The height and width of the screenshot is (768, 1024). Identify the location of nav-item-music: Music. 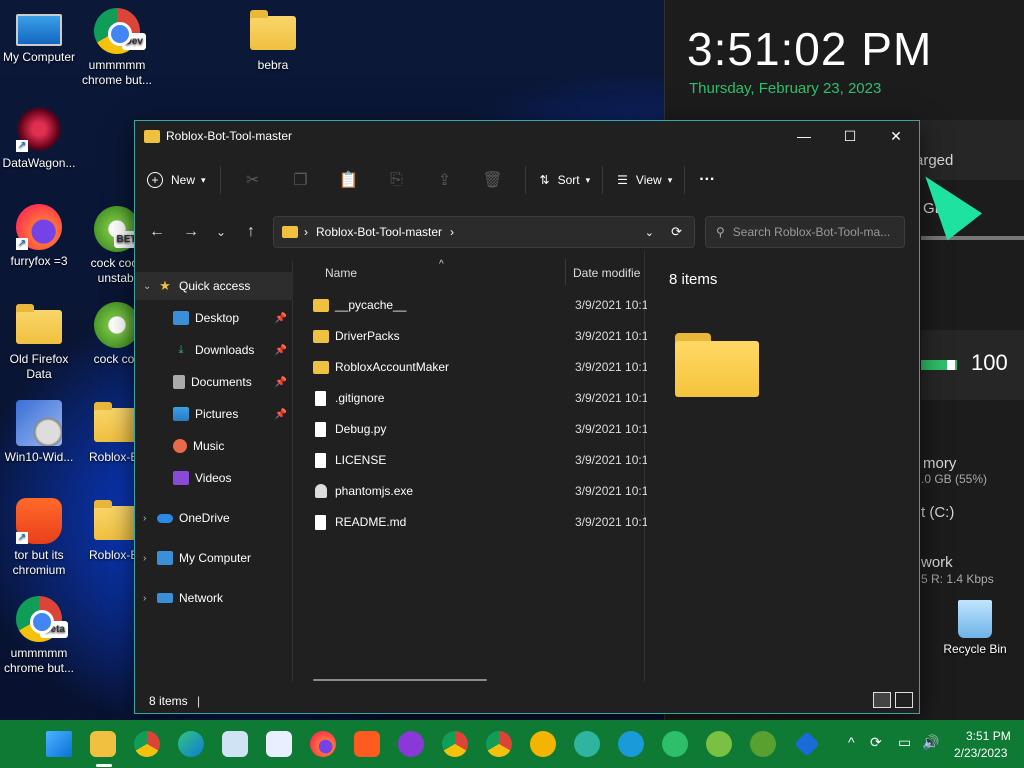
(214, 446).